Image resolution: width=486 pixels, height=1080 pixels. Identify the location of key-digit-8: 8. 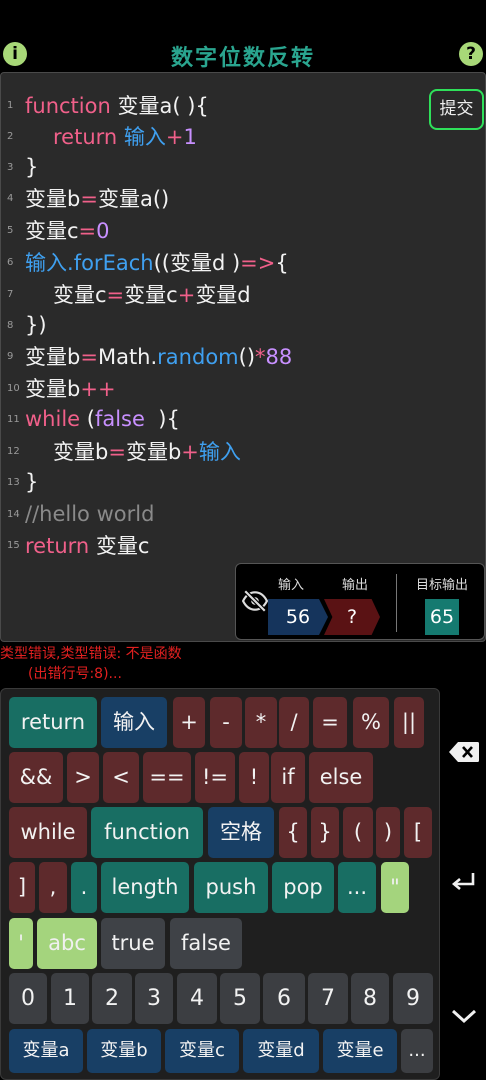
(370, 998).